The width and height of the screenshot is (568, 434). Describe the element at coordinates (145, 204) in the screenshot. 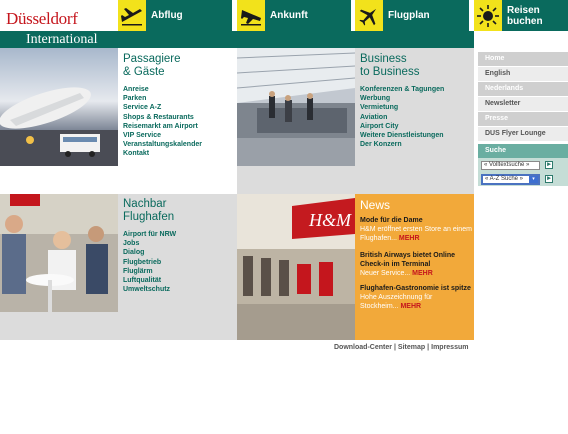

I see `nachbar-title-line1: Nachbar` at that location.